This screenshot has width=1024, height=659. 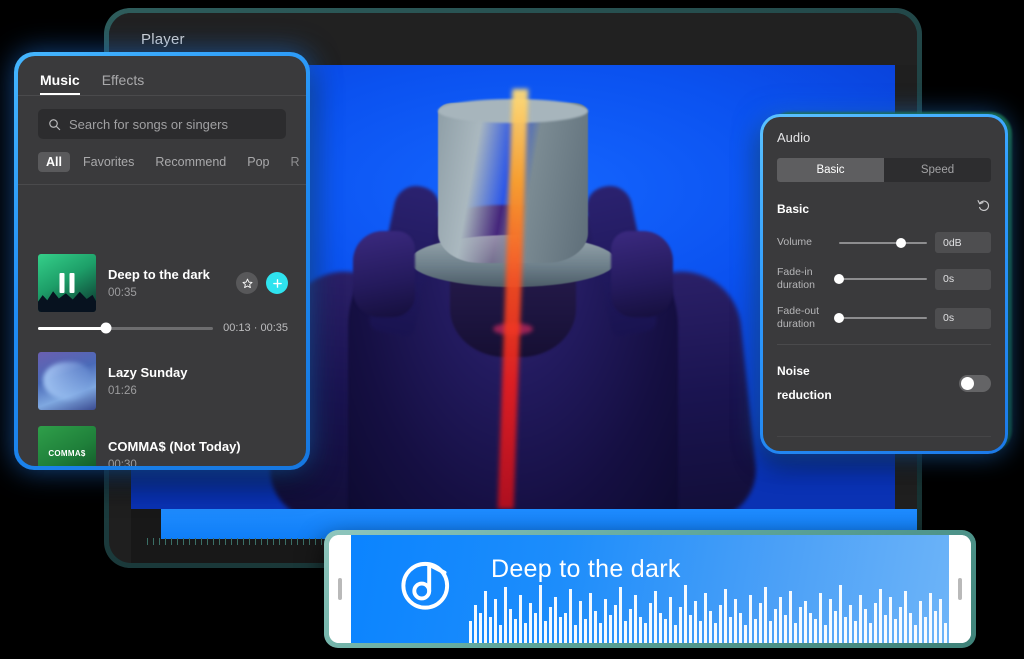 What do you see at coordinates (122, 293) in the screenshot?
I see `song-duration: 00:35` at bounding box center [122, 293].